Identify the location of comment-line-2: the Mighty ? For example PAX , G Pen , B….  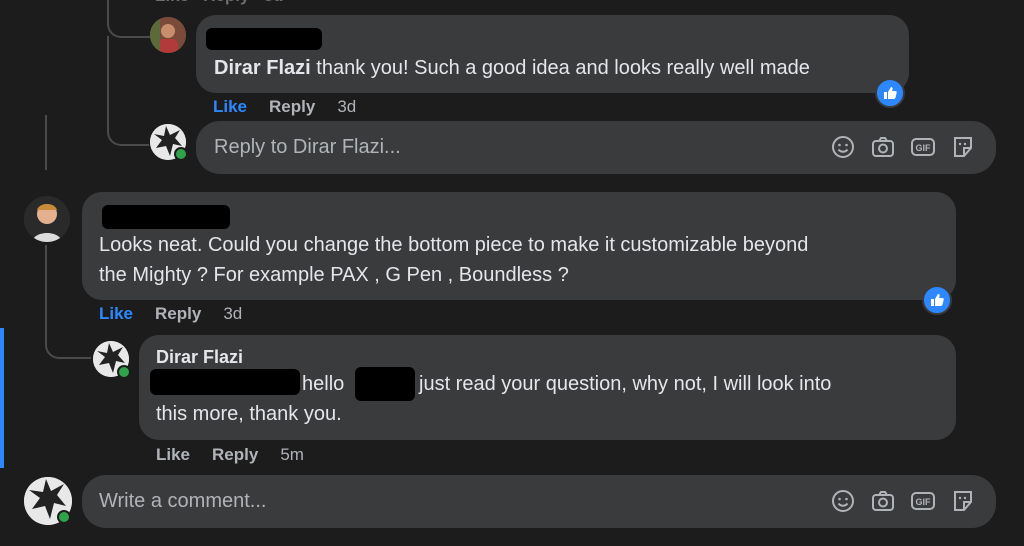
(334, 275).